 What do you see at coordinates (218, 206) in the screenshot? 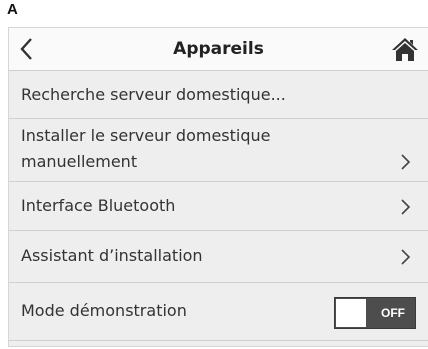
I see `menu-item-bluetooth-interface: Interface Bluetooth` at bounding box center [218, 206].